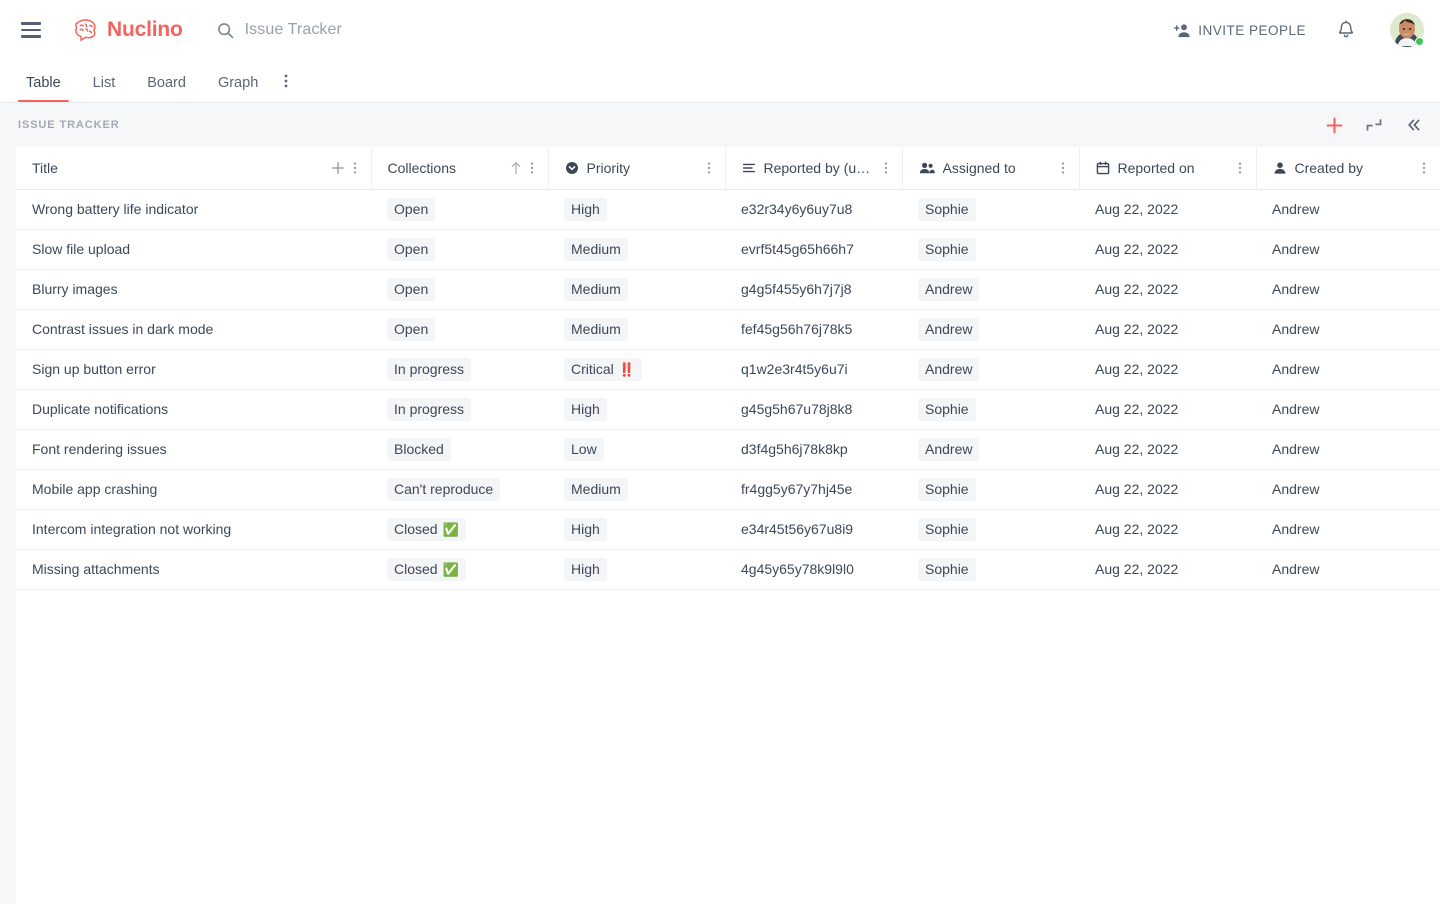 Image resolution: width=1440 pixels, height=904 pixels. What do you see at coordinates (813, 489) in the screenshot?
I see `cell-reported-by: fr4gg5y67y7hj45e` at bounding box center [813, 489].